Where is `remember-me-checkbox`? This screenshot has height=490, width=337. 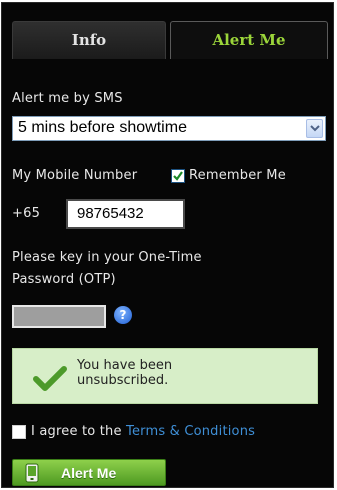
remember-me-checkbox is located at coordinates (178, 176).